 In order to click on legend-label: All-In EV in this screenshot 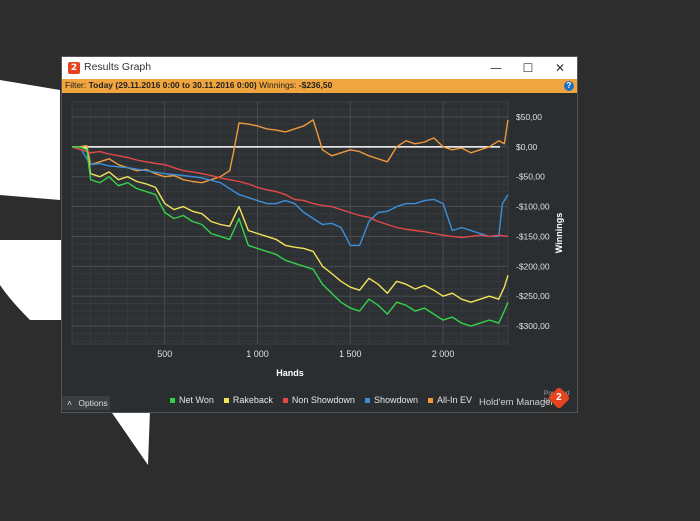, I will do `click(454, 400)`.